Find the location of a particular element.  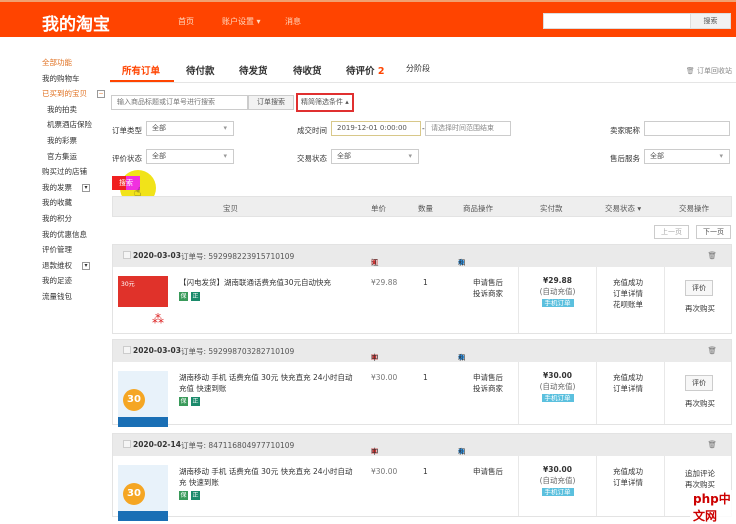

tab-pending-shipment: 待发货 is located at coordinates (253, 70).